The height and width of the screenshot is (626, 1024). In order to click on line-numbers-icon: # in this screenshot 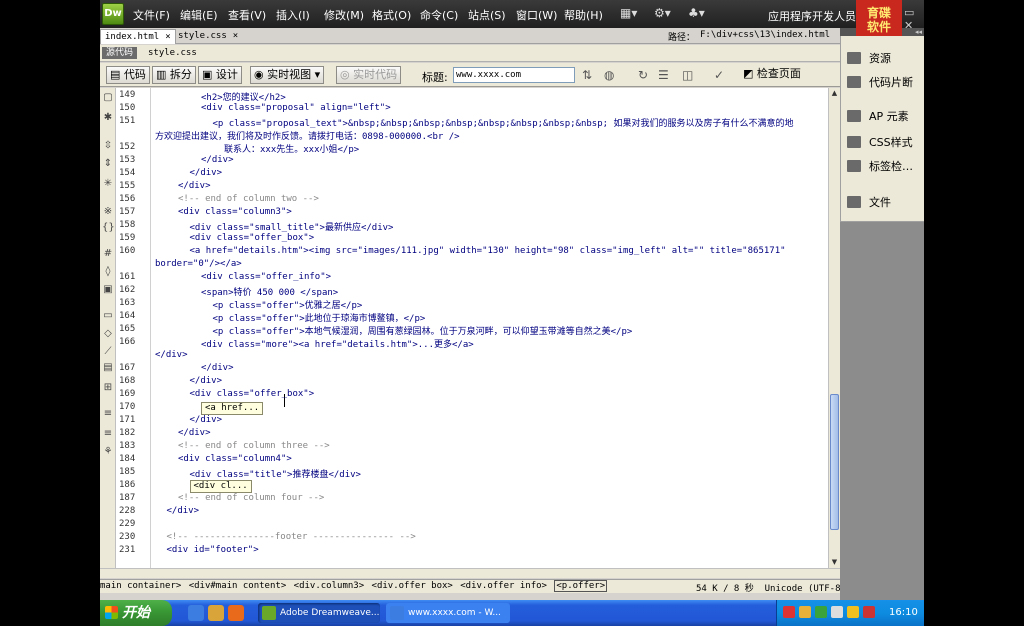, I will do `click(108, 253)`.